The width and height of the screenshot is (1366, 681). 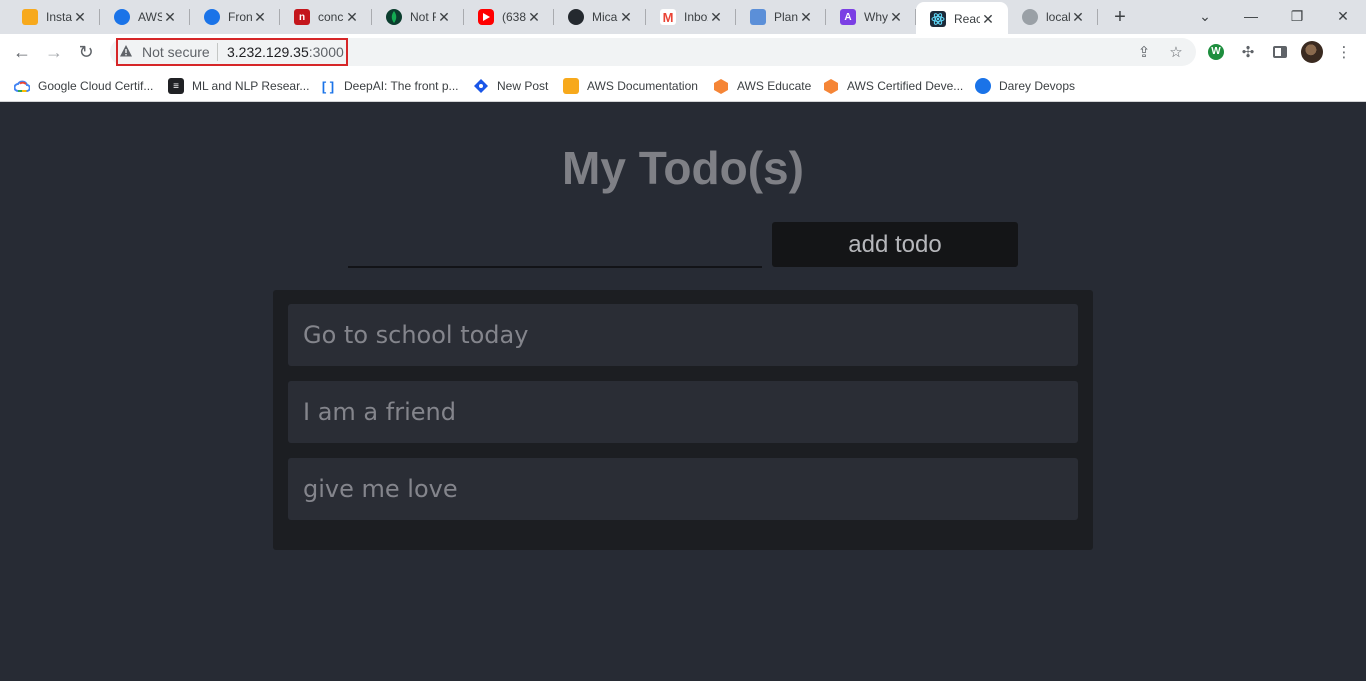 I want to click on profile-avatar, so click(x=1312, y=52).